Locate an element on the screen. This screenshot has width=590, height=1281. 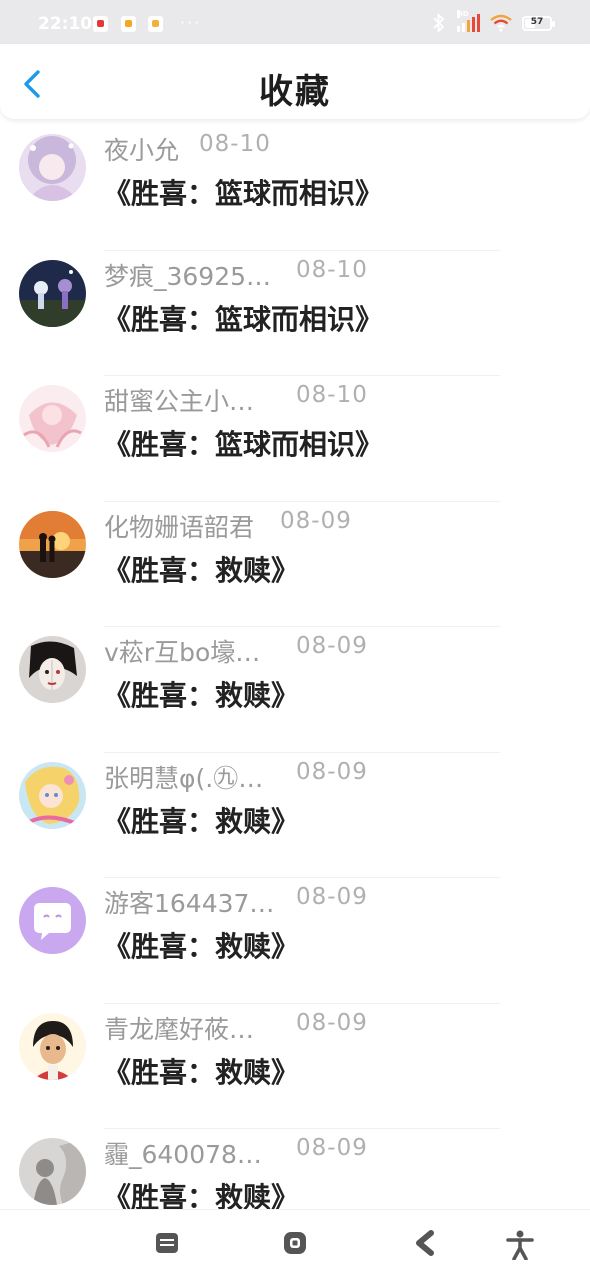
list-item: 夜小允 08-10 《胜喜：篮球而相识》 is located at coordinates (295, 188).